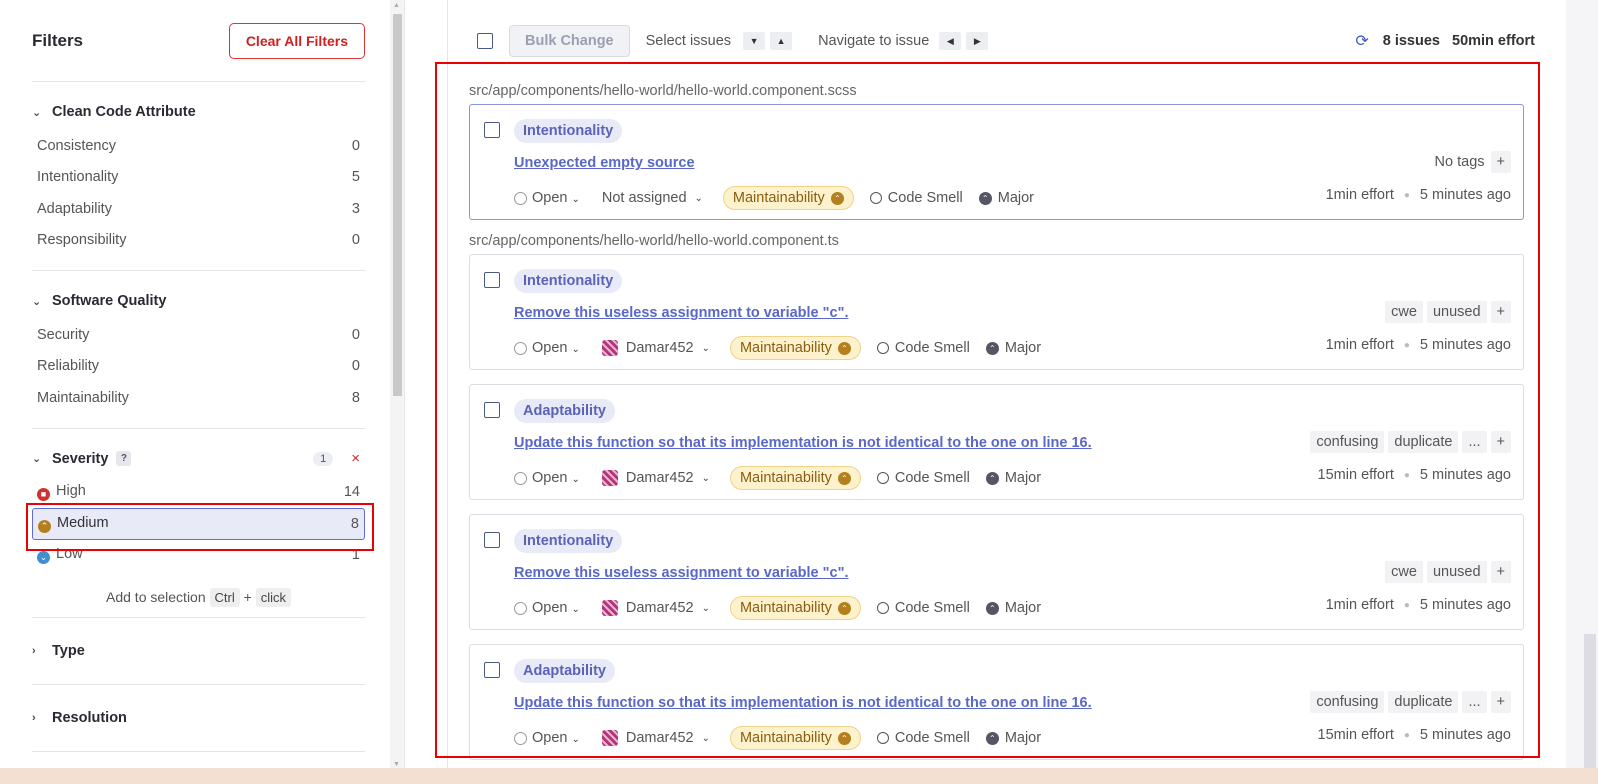  I want to click on clear-all-filters-button: Clear All Filters, so click(296, 40).